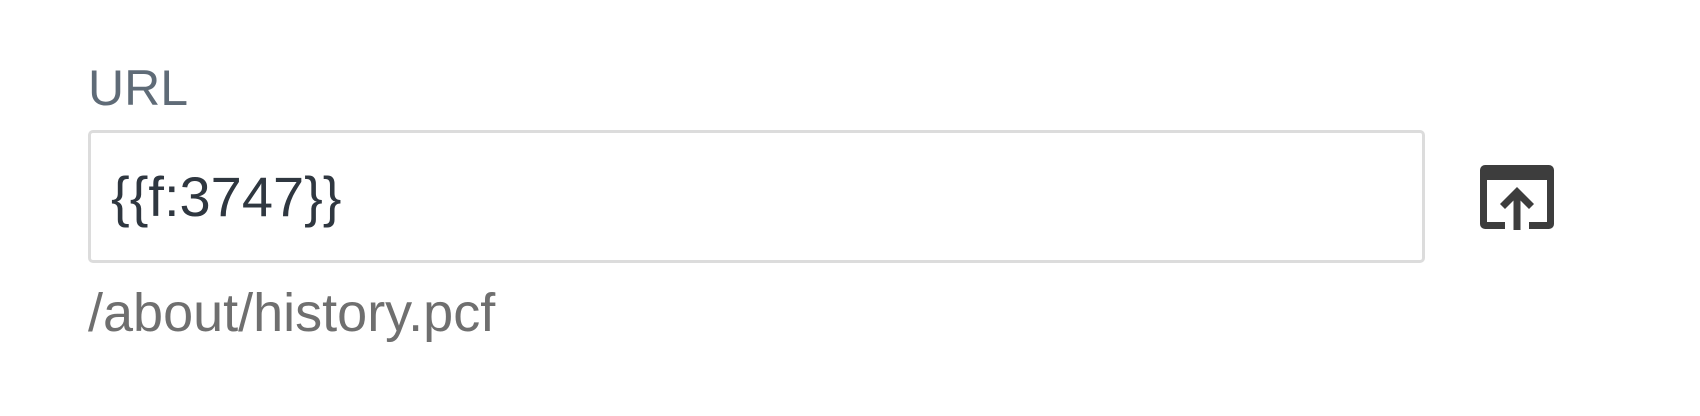  Describe the element at coordinates (138, 88) in the screenshot. I see `url-label: URL` at that location.